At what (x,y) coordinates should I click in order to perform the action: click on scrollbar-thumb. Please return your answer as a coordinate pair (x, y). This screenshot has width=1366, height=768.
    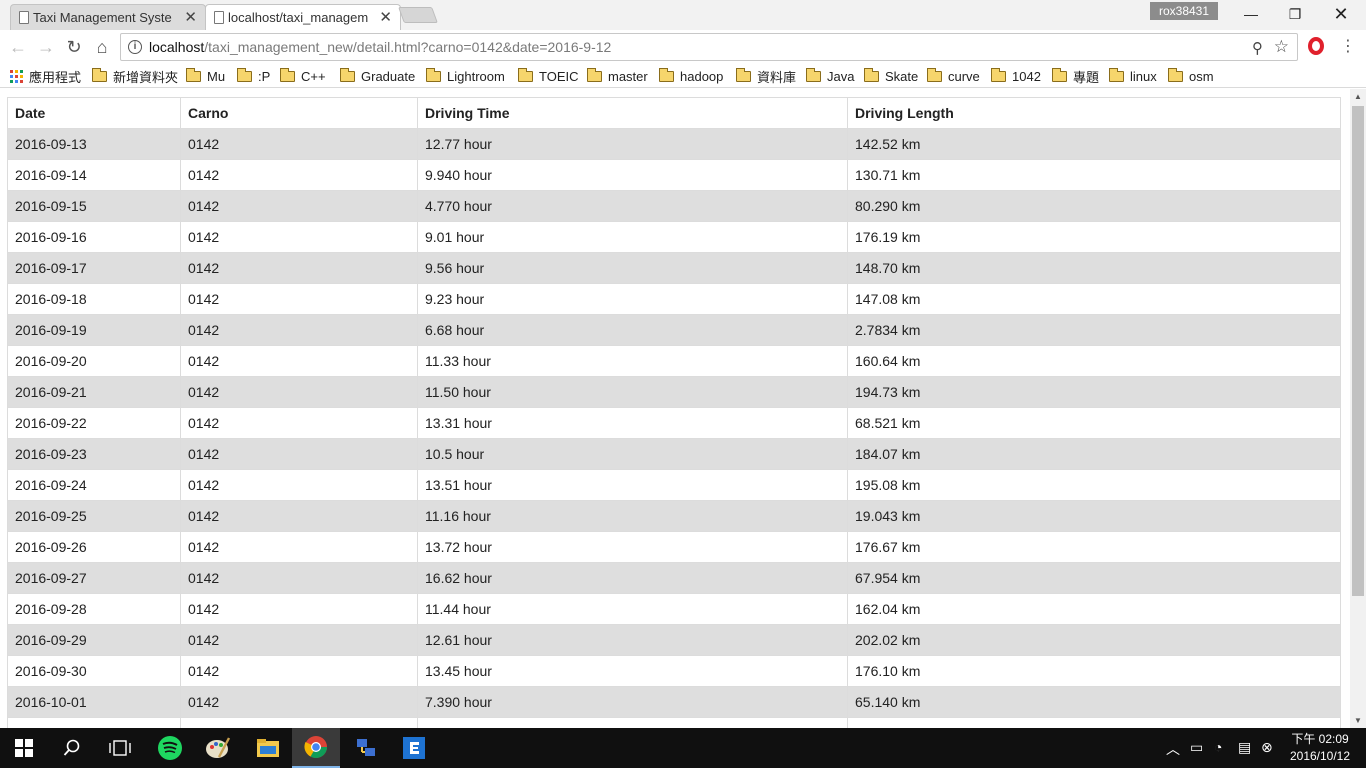
    Looking at the image, I should click on (1358, 351).